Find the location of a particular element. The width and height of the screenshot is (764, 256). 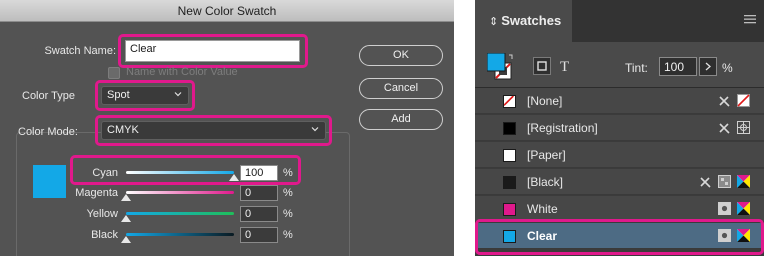

black-slider-track is located at coordinates (180, 234).